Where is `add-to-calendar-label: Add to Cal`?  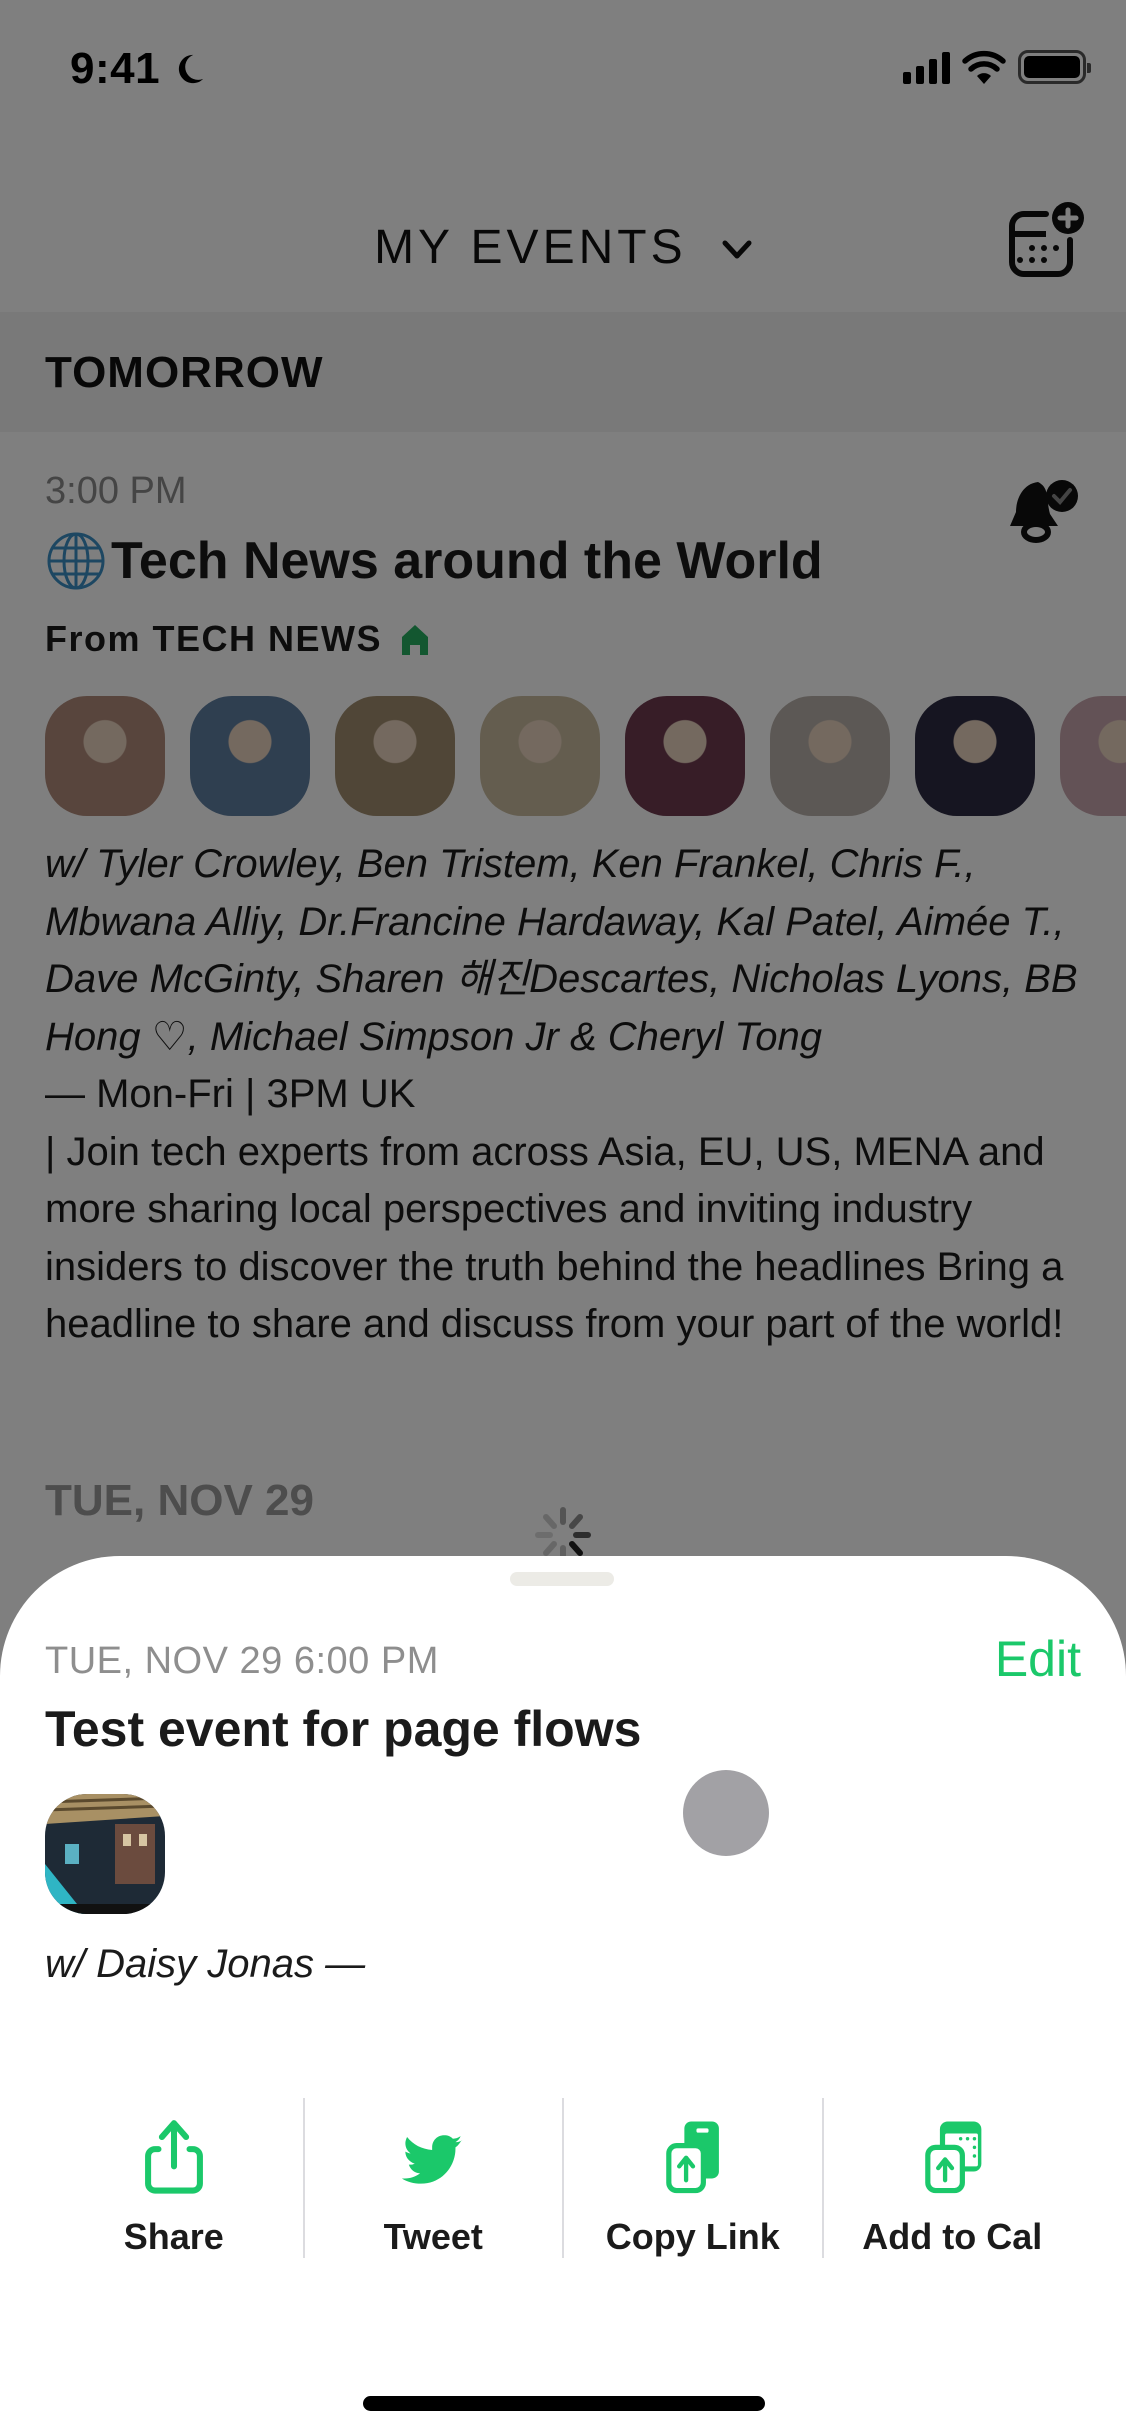
add-to-calendar-label: Add to Cal is located at coordinates (952, 2236).